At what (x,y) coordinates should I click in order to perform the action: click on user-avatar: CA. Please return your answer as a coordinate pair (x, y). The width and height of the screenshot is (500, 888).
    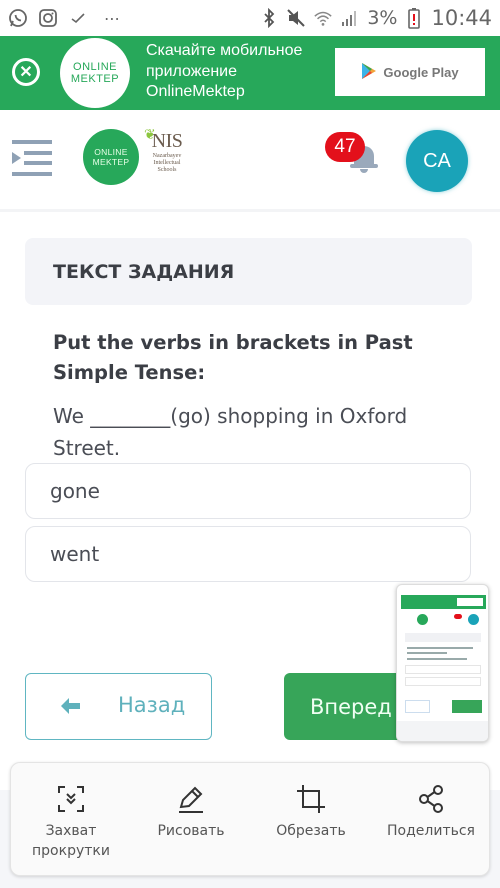
    Looking at the image, I should click on (437, 161).